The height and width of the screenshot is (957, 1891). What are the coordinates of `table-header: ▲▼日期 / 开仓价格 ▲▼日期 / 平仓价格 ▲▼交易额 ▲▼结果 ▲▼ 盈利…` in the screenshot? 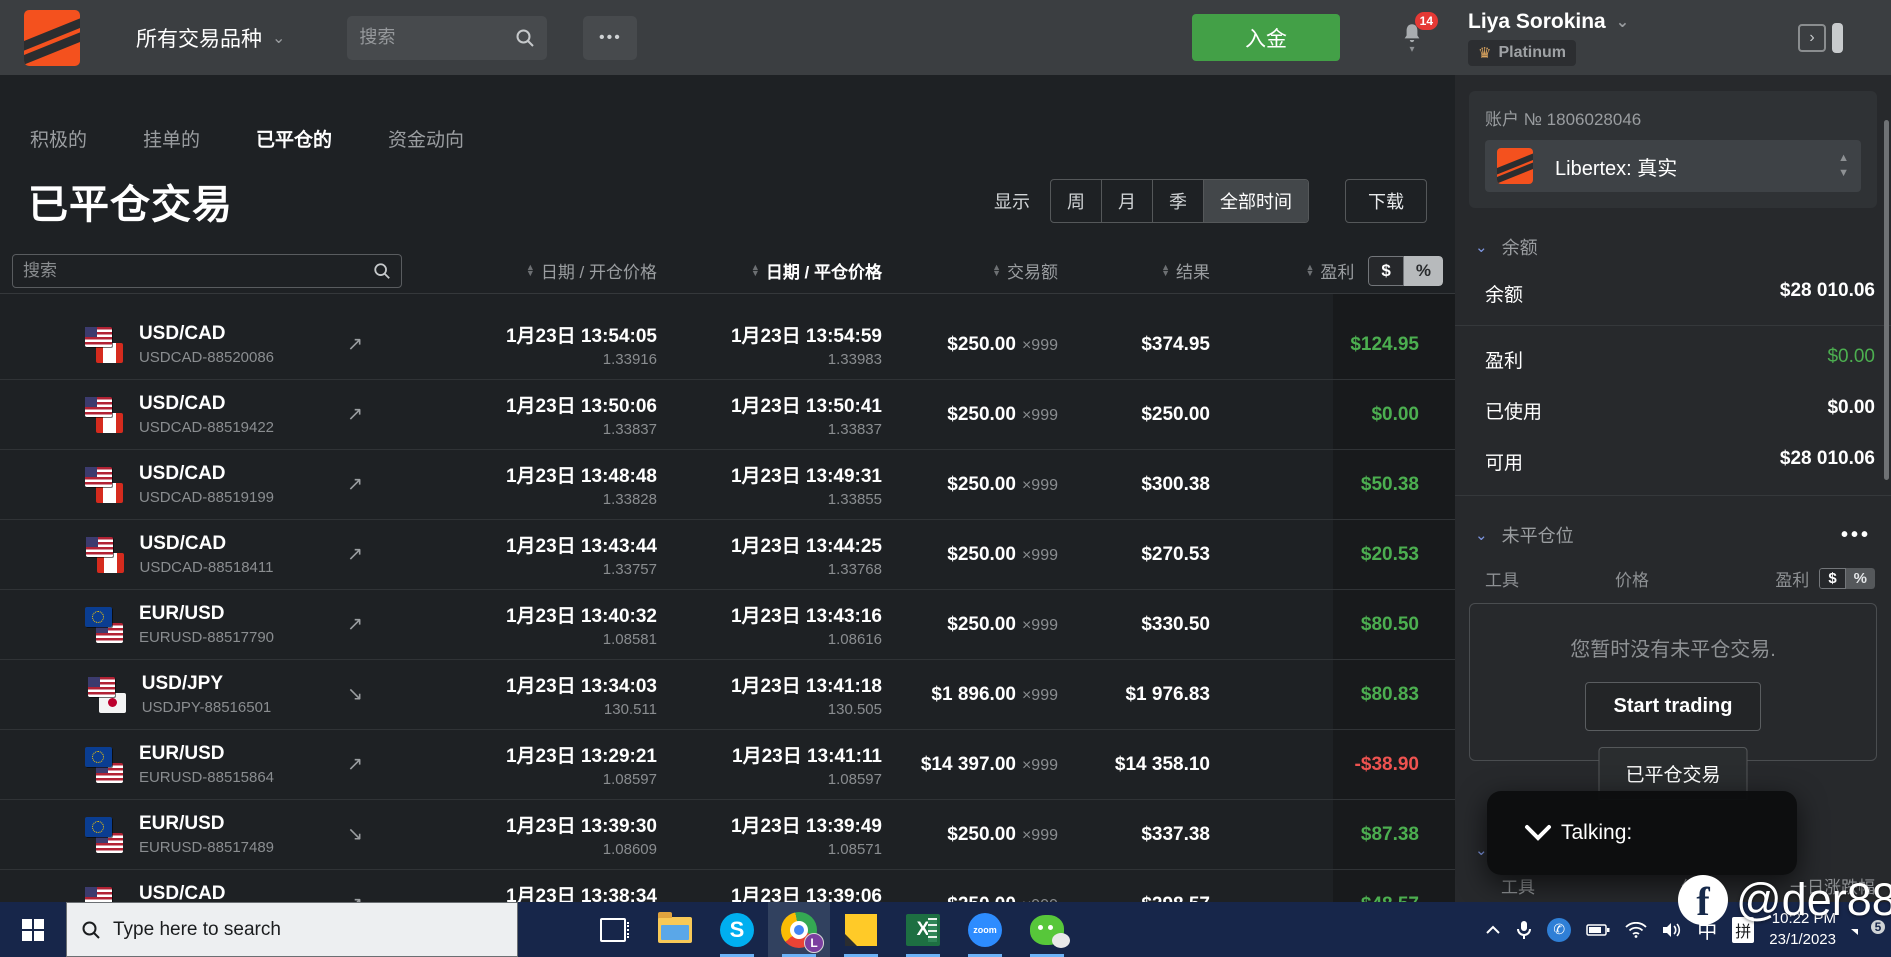 It's located at (727, 271).